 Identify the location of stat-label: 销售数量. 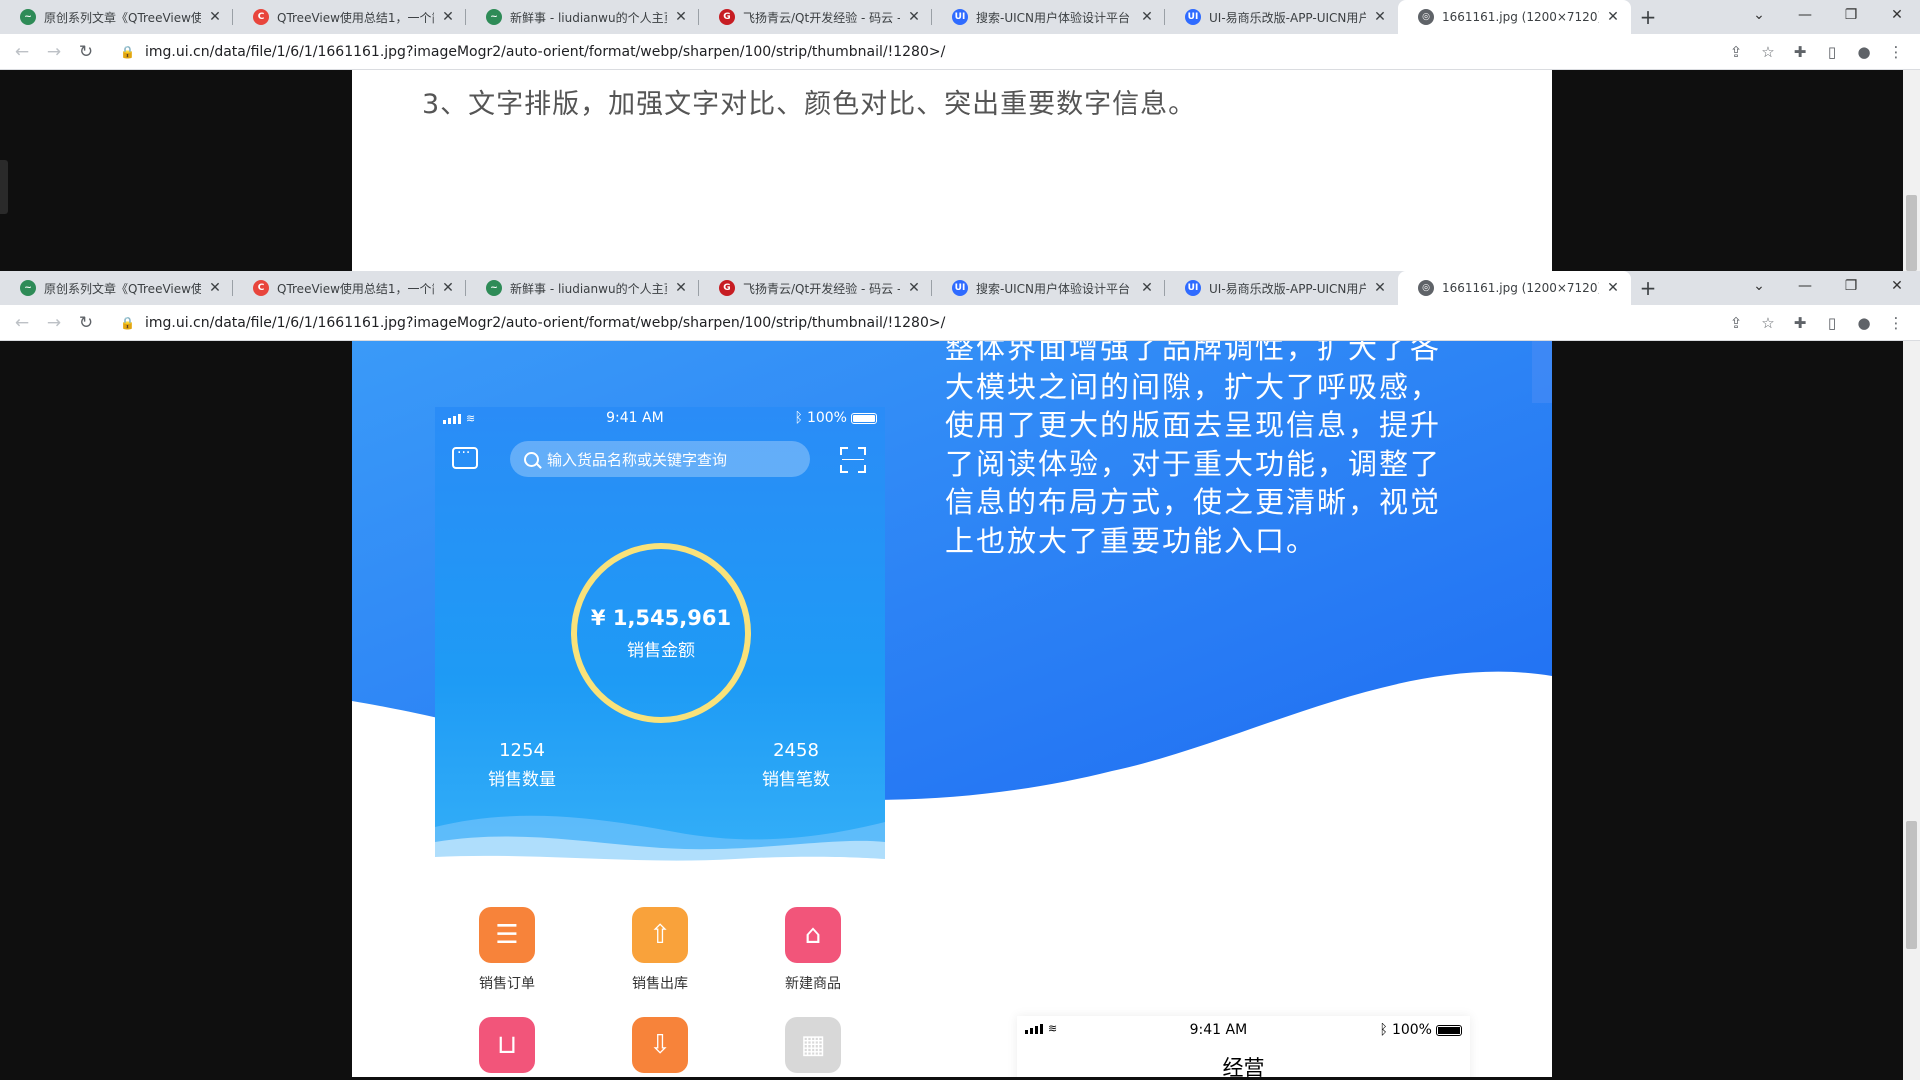
(522, 780).